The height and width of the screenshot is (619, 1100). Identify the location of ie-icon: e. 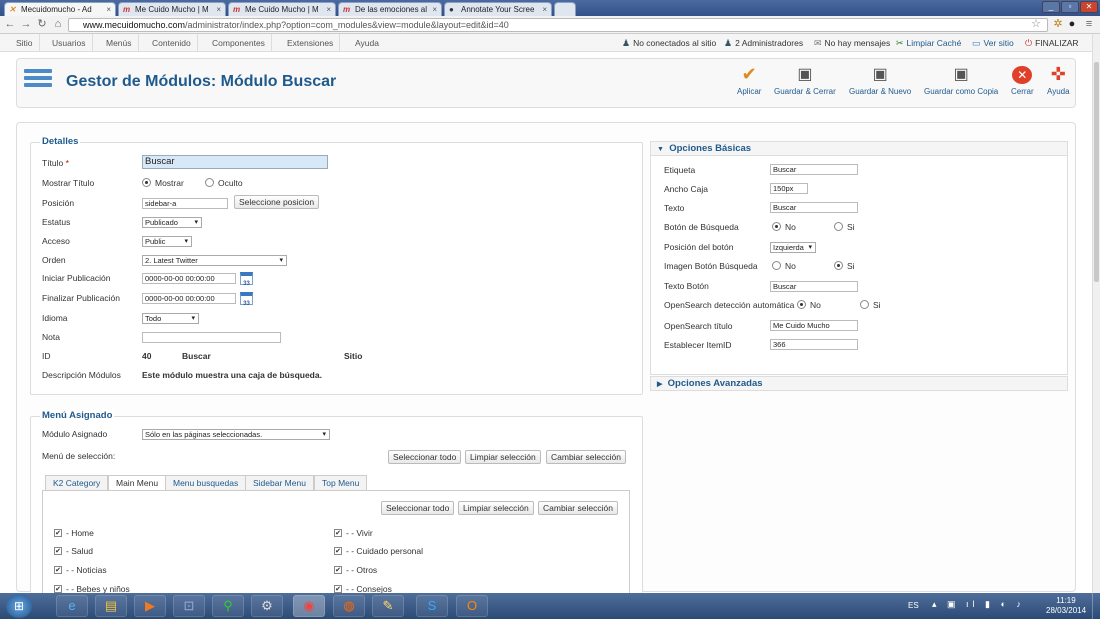
(72, 606).